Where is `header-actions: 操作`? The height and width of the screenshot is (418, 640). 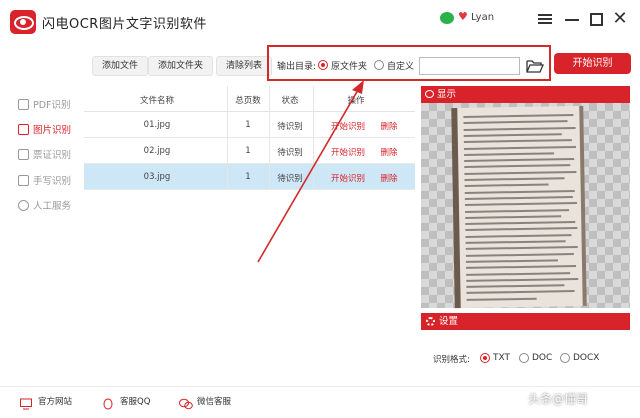
header-actions: 操作 is located at coordinates (356, 101).